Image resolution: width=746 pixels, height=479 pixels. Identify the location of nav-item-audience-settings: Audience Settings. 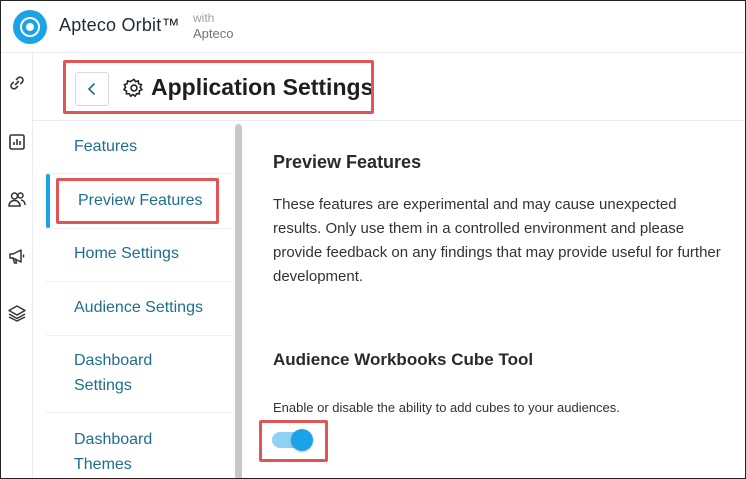
(138, 307).